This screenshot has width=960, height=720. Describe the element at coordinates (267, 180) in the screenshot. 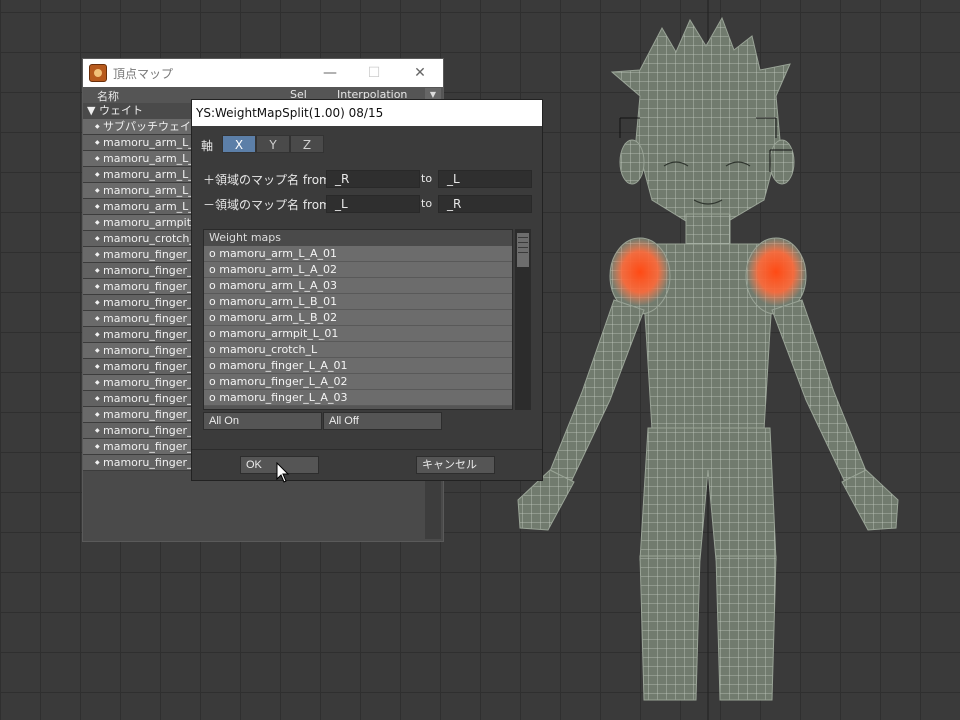

I see `plus-region-label: ＋領域のマップ名 from` at that location.